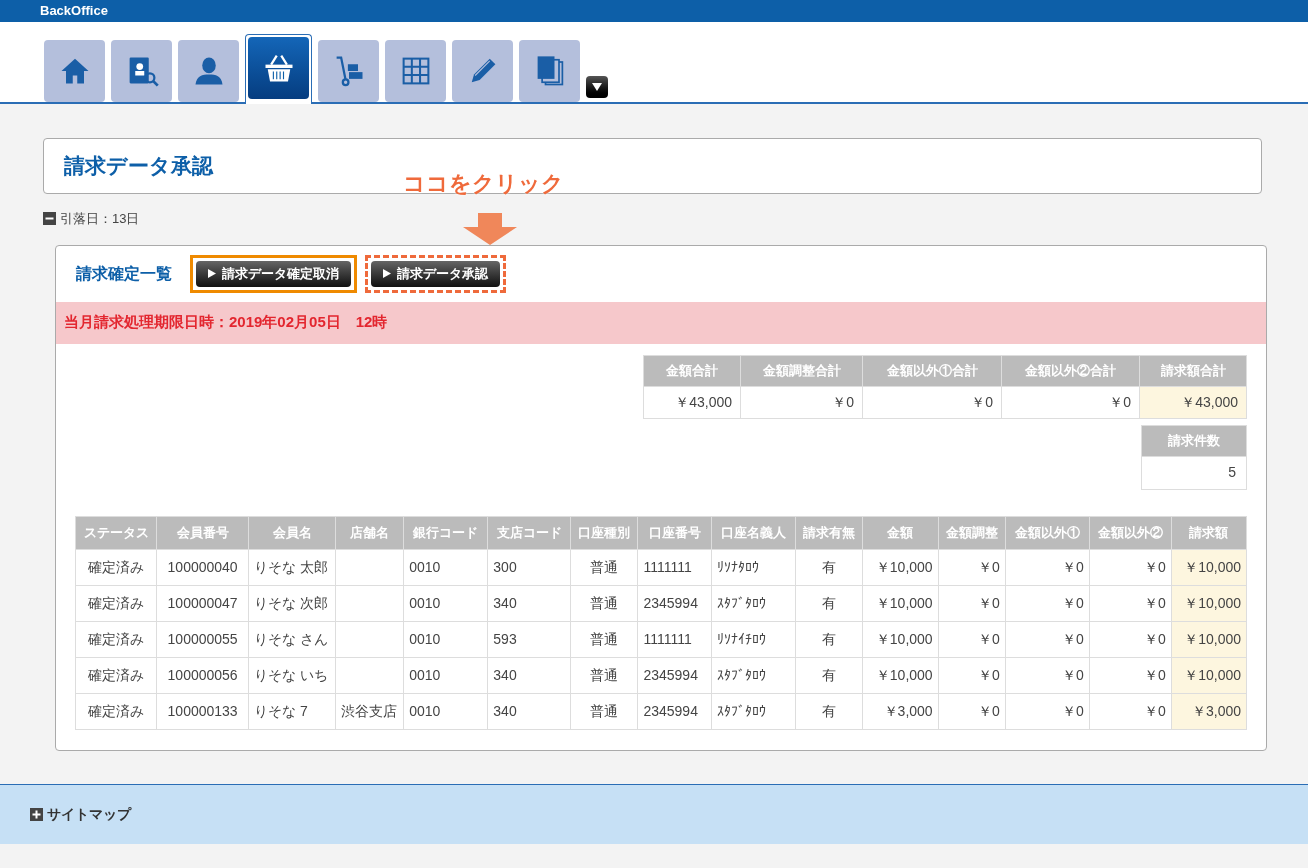  I want to click on column-header: 口座名義人, so click(754, 532).